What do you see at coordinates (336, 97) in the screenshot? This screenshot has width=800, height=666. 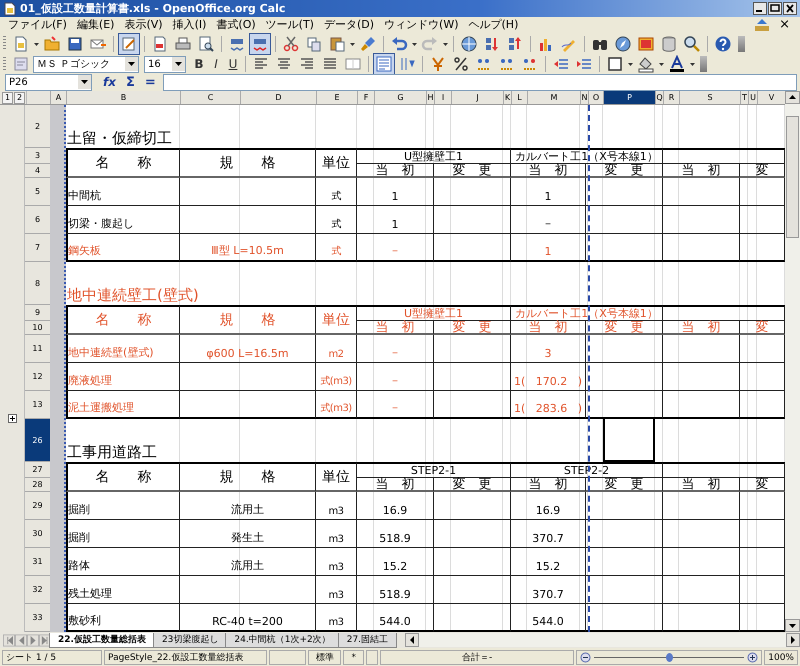 I see `column-header: E` at bounding box center [336, 97].